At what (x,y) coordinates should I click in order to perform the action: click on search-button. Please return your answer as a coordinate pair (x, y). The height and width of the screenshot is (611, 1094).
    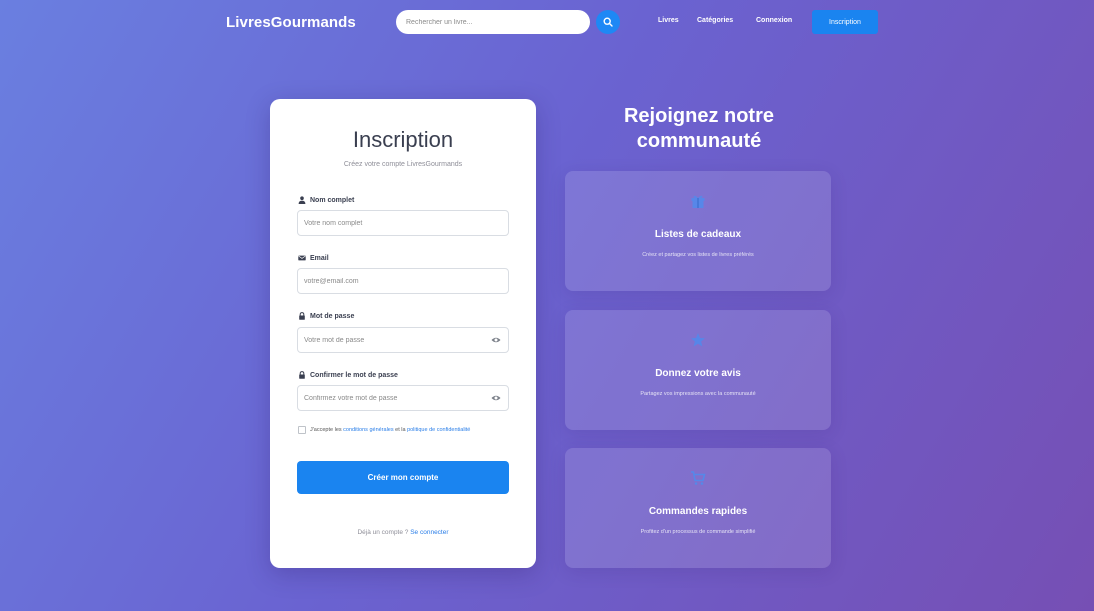
    Looking at the image, I should click on (608, 22).